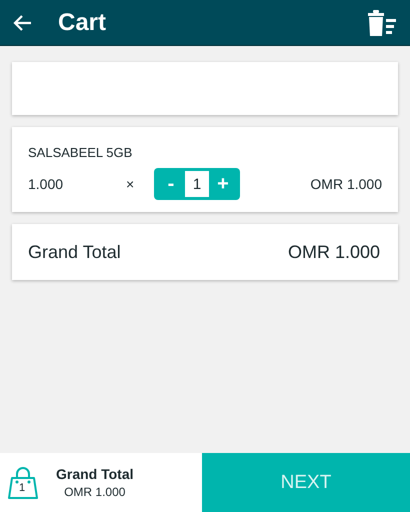 The image size is (410, 512). I want to click on grand-total-label: Grand Total, so click(74, 252).